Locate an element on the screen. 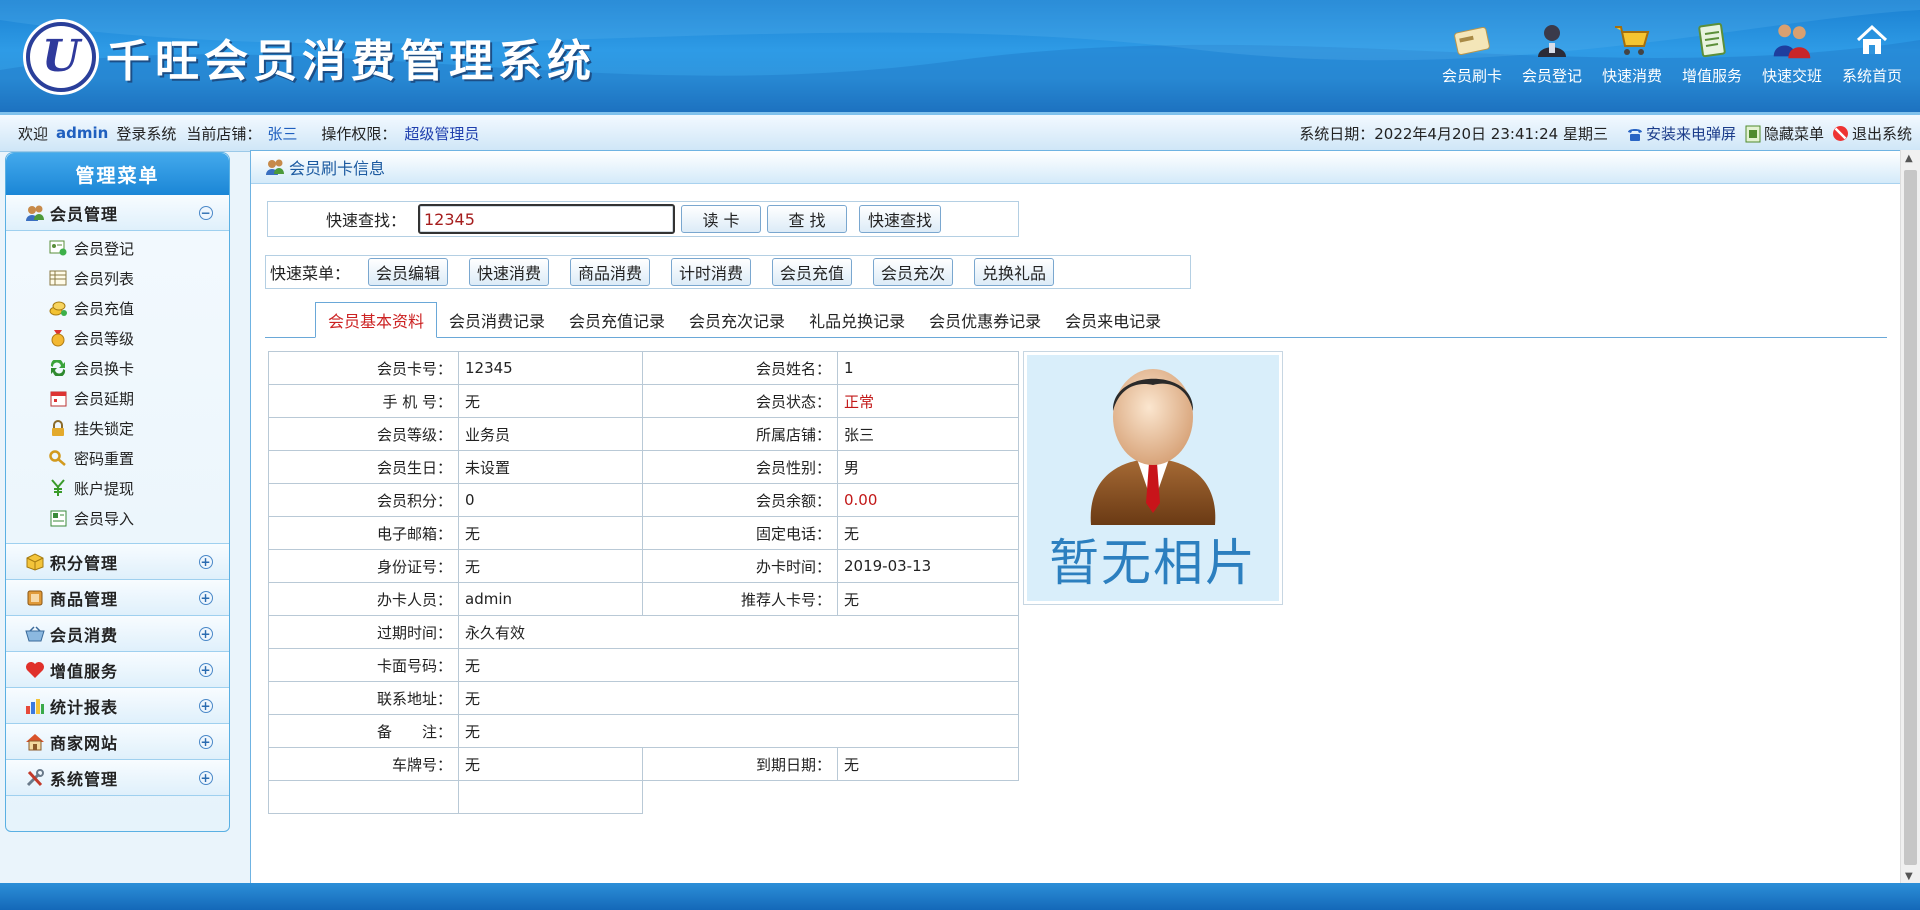  calendar-icon is located at coordinates (58, 398).